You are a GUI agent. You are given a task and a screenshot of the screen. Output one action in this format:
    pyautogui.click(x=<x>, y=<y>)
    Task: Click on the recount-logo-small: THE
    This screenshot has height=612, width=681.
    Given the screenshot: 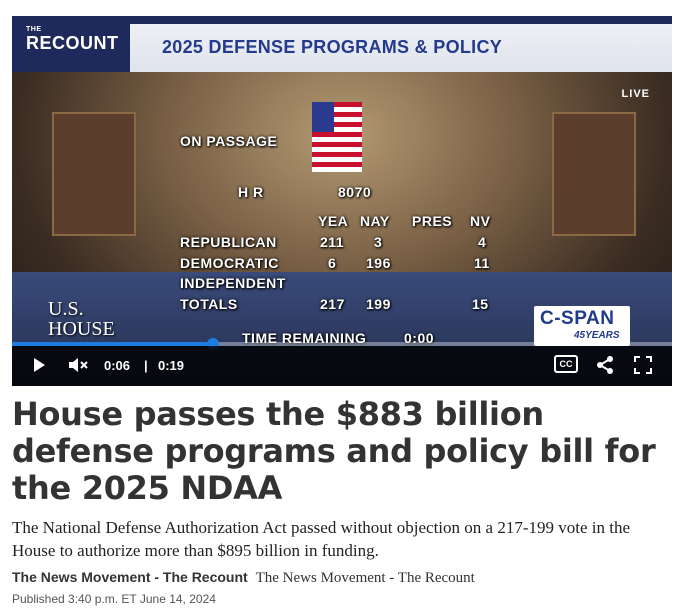 What is the action you would take?
    pyautogui.click(x=34, y=29)
    